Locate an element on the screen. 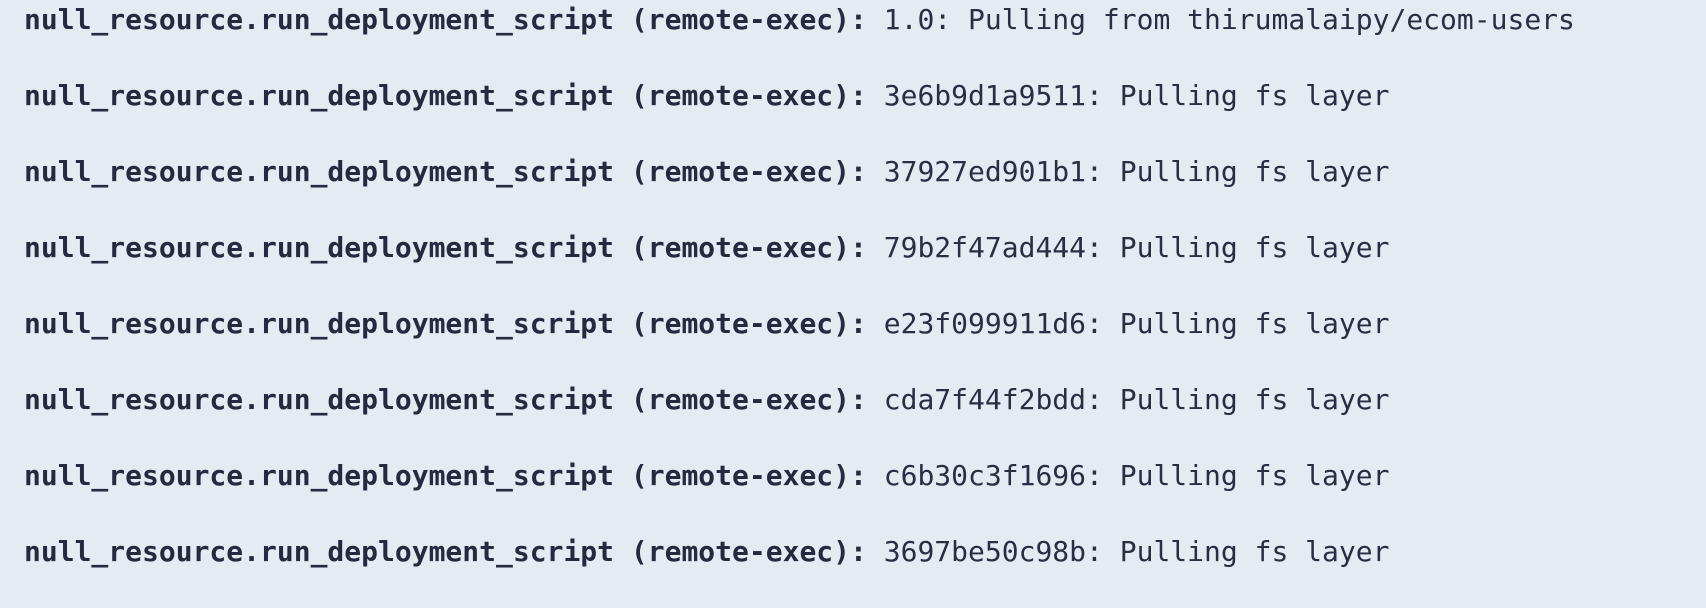 The width and height of the screenshot is (1706, 608). log-message: 3e6b9d1a9511: Pulling fs layer is located at coordinates (1136, 95).